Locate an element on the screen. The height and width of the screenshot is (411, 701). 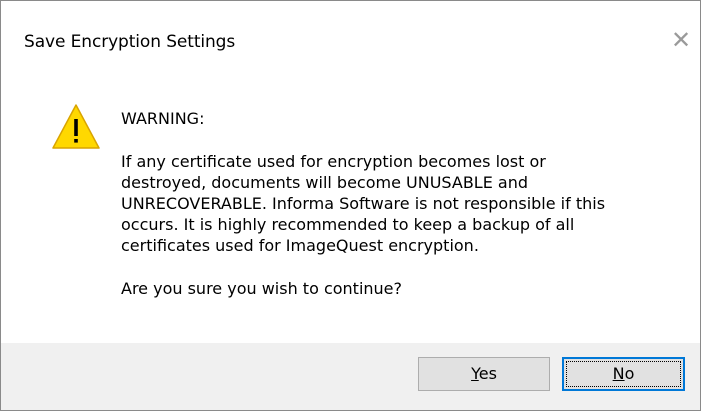
yes-label-rest: es is located at coordinates (487, 373).